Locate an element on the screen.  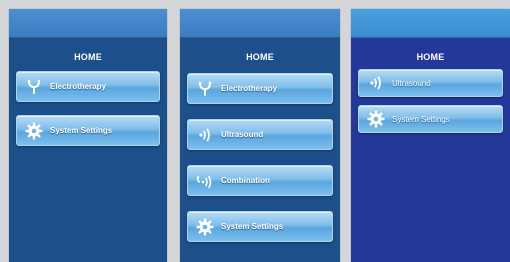
combination-label: Combination is located at coordinates (245, 180).